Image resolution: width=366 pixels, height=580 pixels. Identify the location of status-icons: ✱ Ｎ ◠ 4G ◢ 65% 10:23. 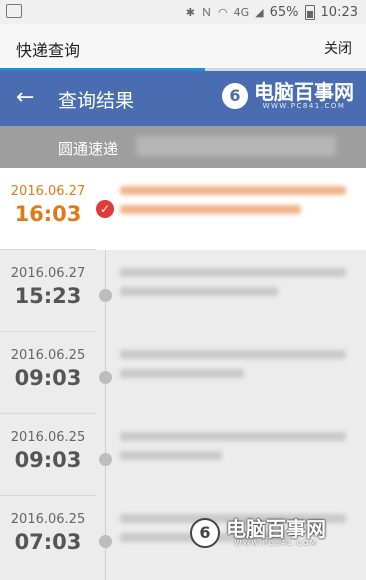
(272, 12).